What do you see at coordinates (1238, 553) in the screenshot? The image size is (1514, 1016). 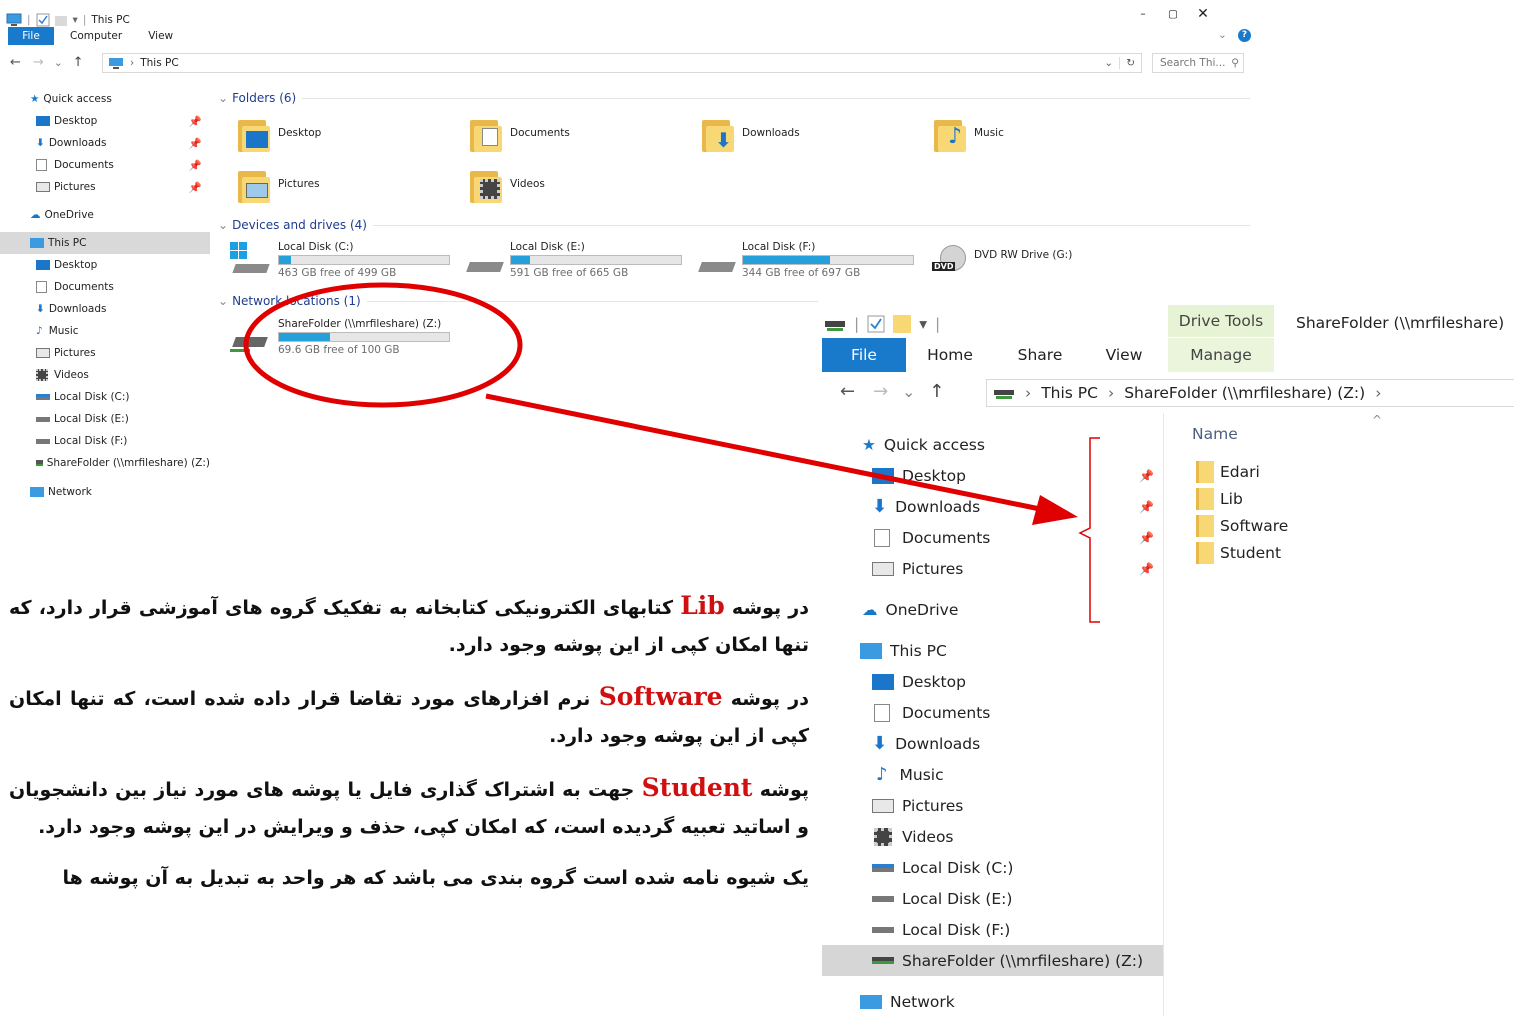 I see `list-item: Student` at bounding box center [1238, 553].